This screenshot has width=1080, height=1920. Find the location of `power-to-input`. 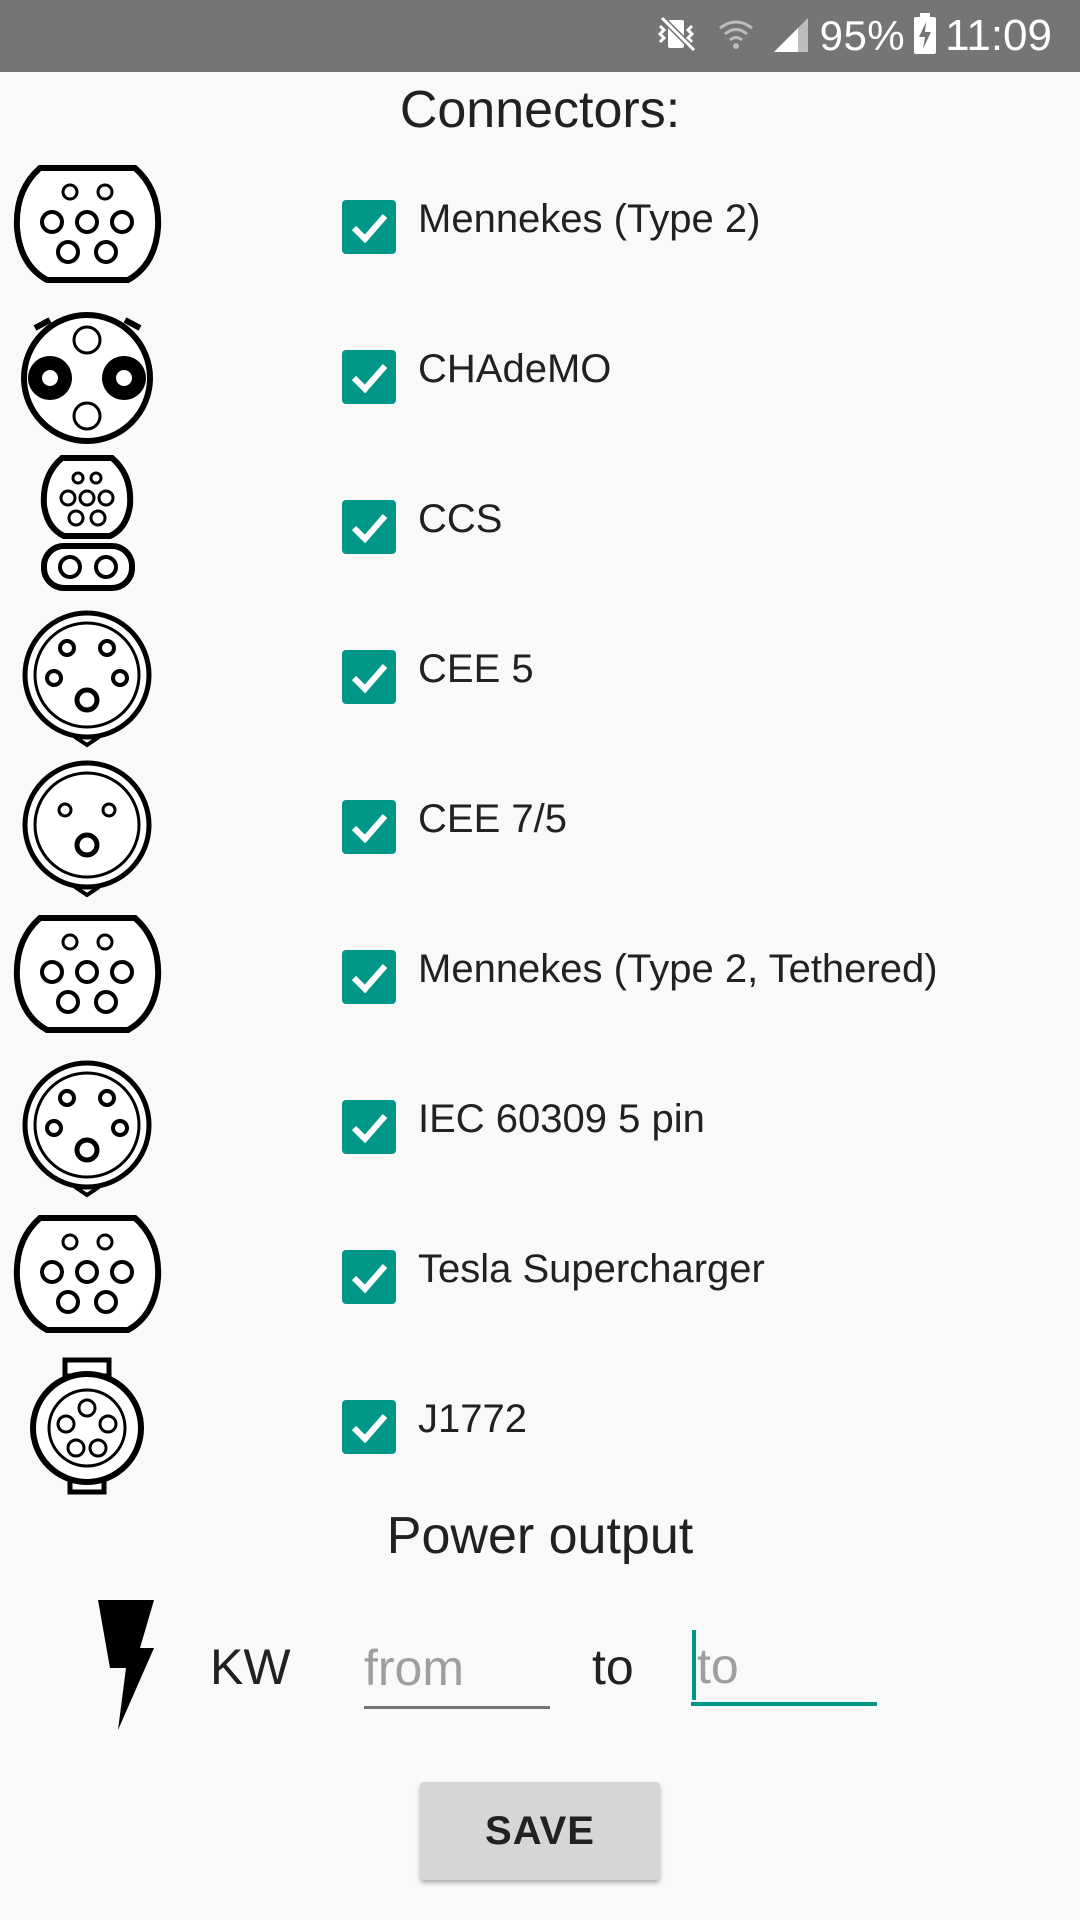

power-to-input is located at coordinates (784, 1668).